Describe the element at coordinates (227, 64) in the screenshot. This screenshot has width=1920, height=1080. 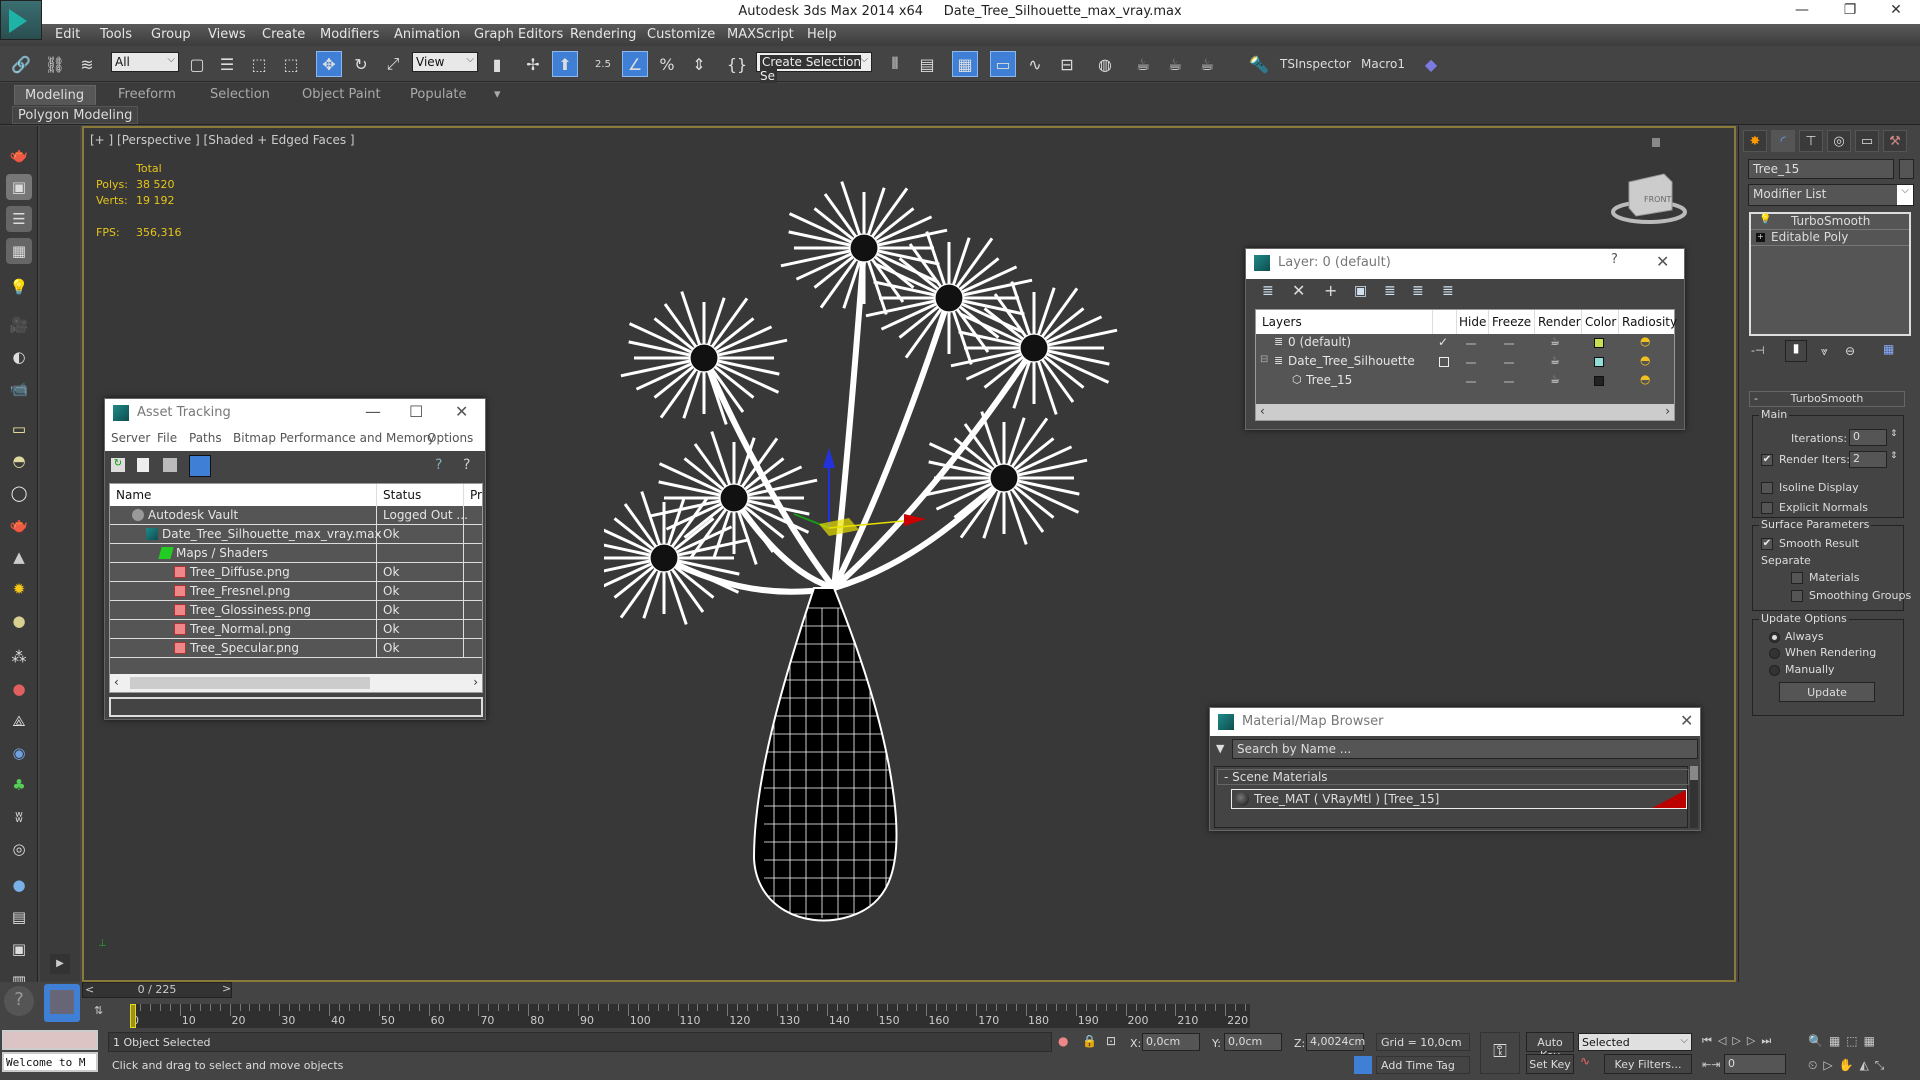
I see `select-by-name-icon: ☰` at that location.